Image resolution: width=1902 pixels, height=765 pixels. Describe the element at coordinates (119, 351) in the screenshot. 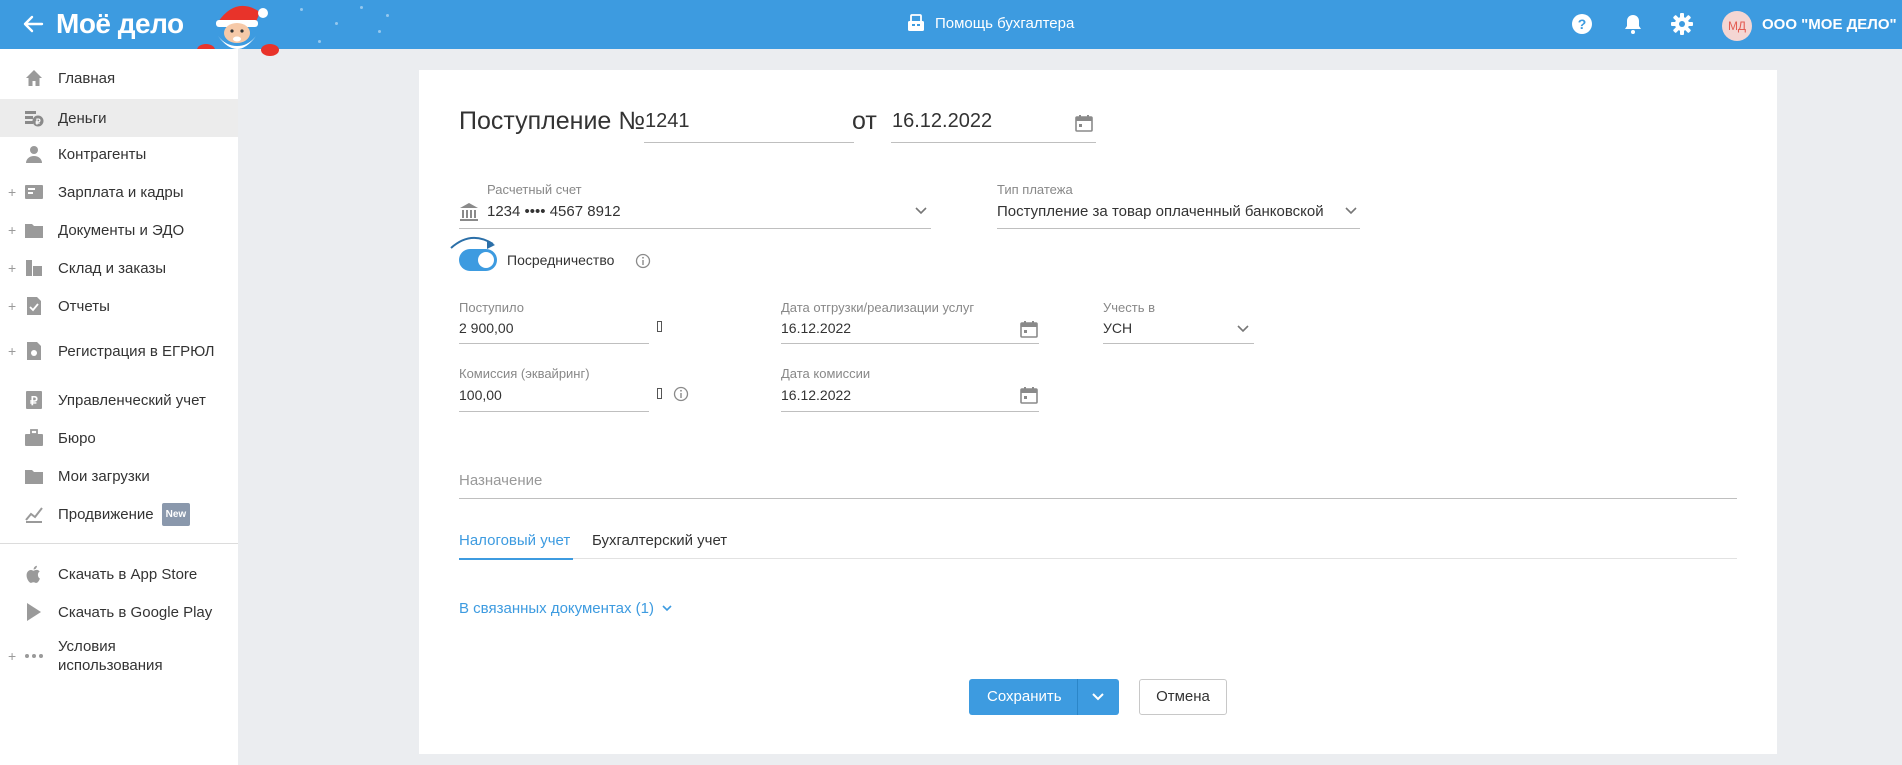

I see `sidebar-item-registration: + Регистрация в ЕГРЮЛ` at that location.